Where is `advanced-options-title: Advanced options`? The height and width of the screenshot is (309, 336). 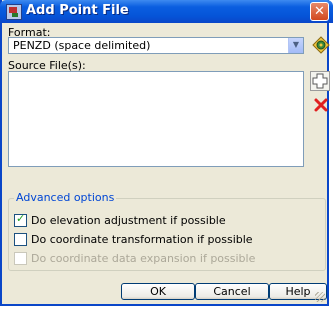
advanced-options-title: Advanced options is located at coordinates (65, 197).